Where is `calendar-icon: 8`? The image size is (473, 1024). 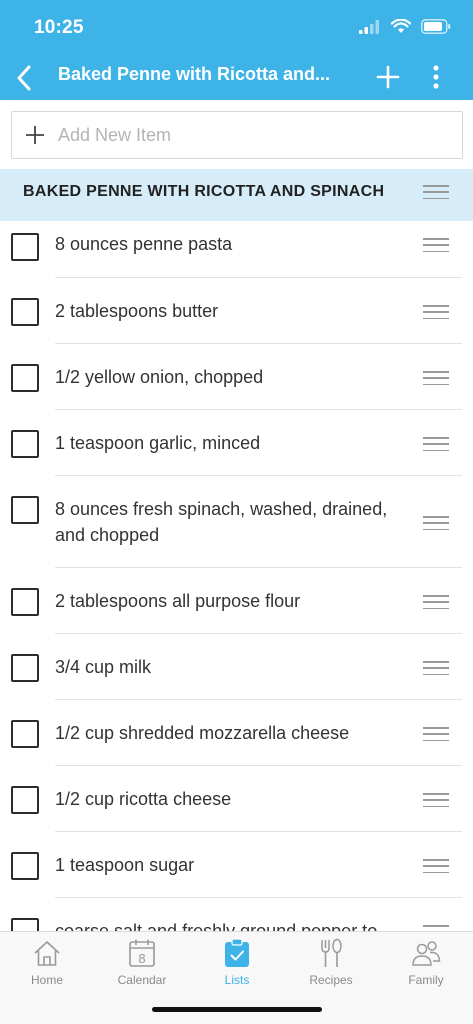 calendar-icon: 8 is located at coordinates (142, 953).